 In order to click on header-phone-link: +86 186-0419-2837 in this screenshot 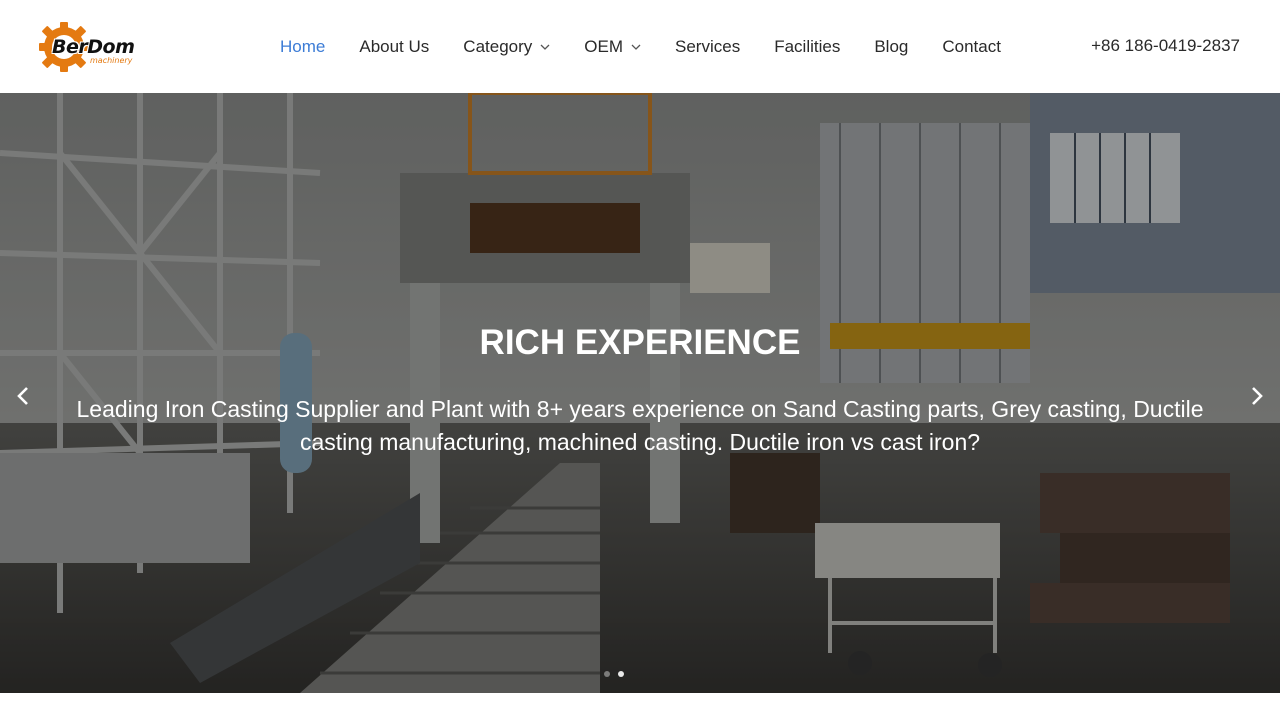, I will do `click(1165, 46)`.